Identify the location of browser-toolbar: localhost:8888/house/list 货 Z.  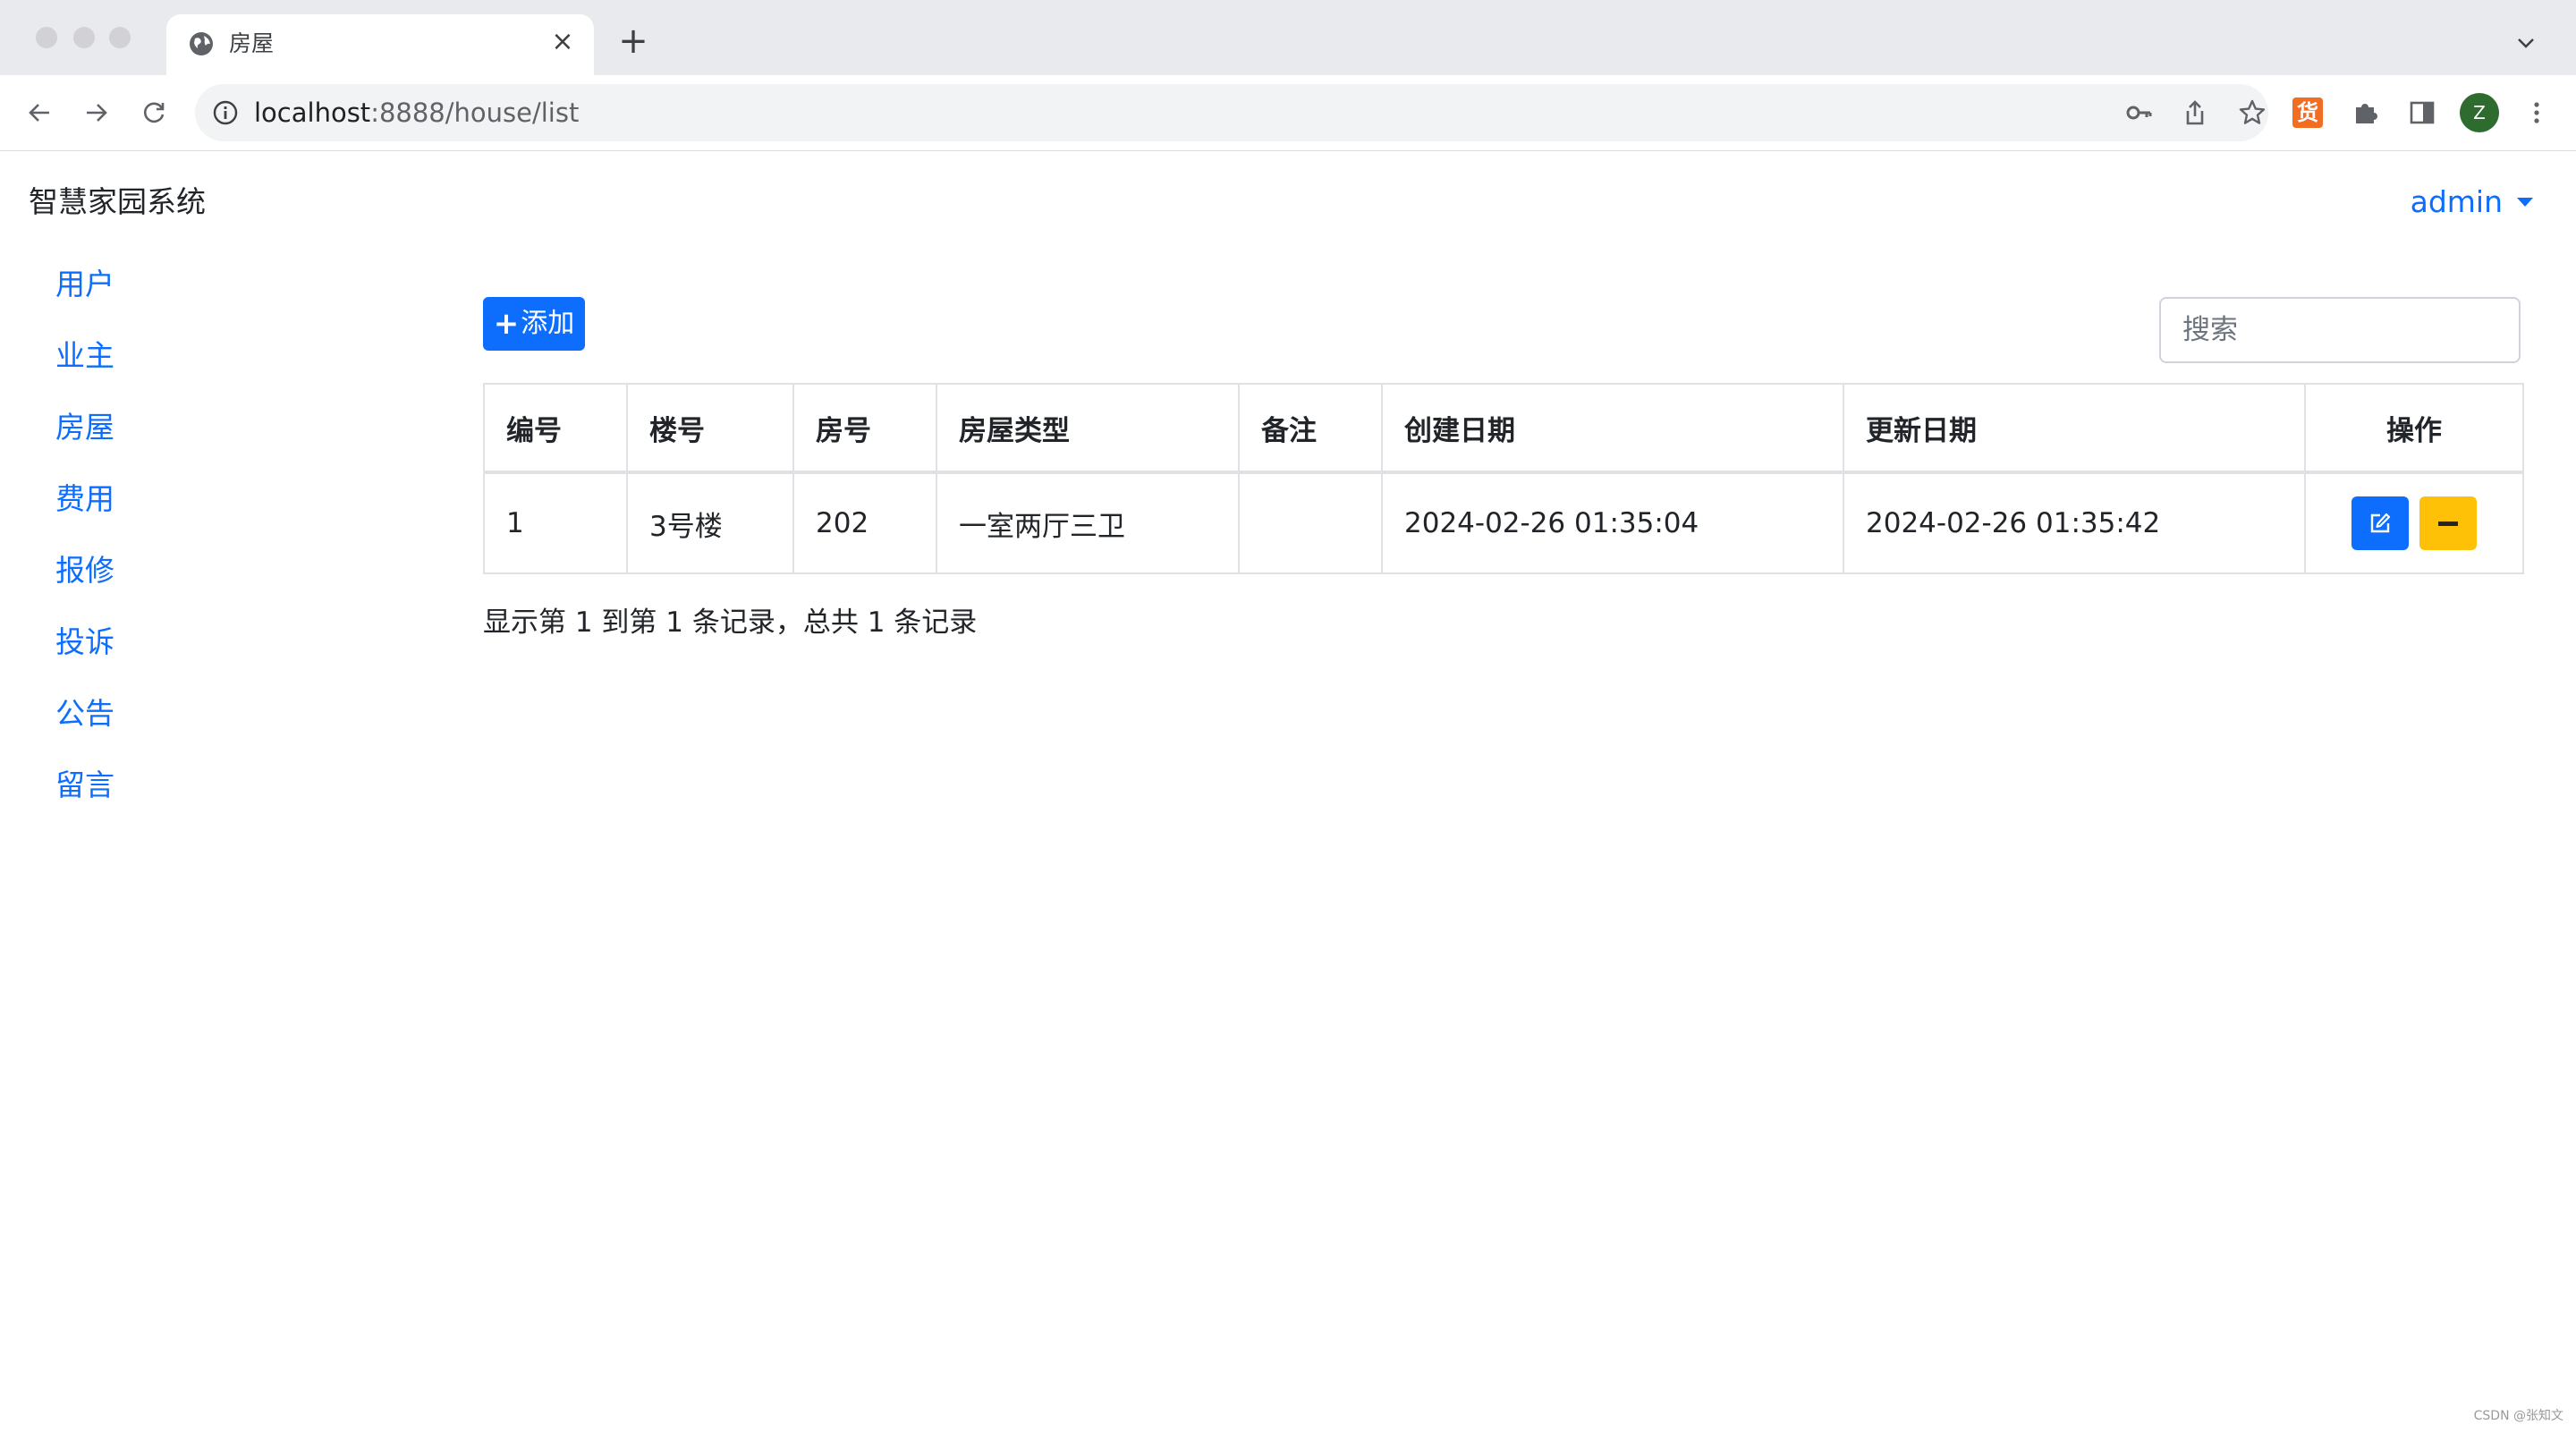
(1288, 113).